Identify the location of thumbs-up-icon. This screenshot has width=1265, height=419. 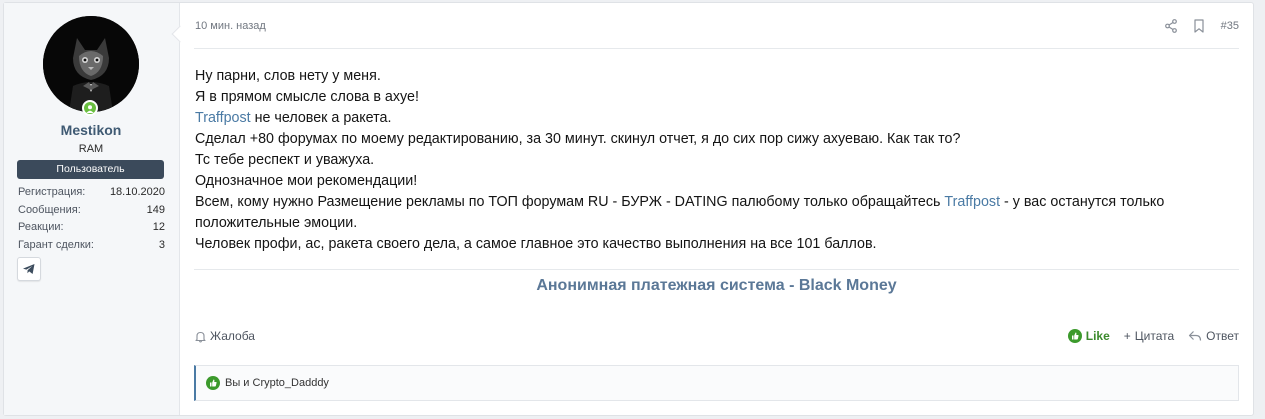
(1074, 336).